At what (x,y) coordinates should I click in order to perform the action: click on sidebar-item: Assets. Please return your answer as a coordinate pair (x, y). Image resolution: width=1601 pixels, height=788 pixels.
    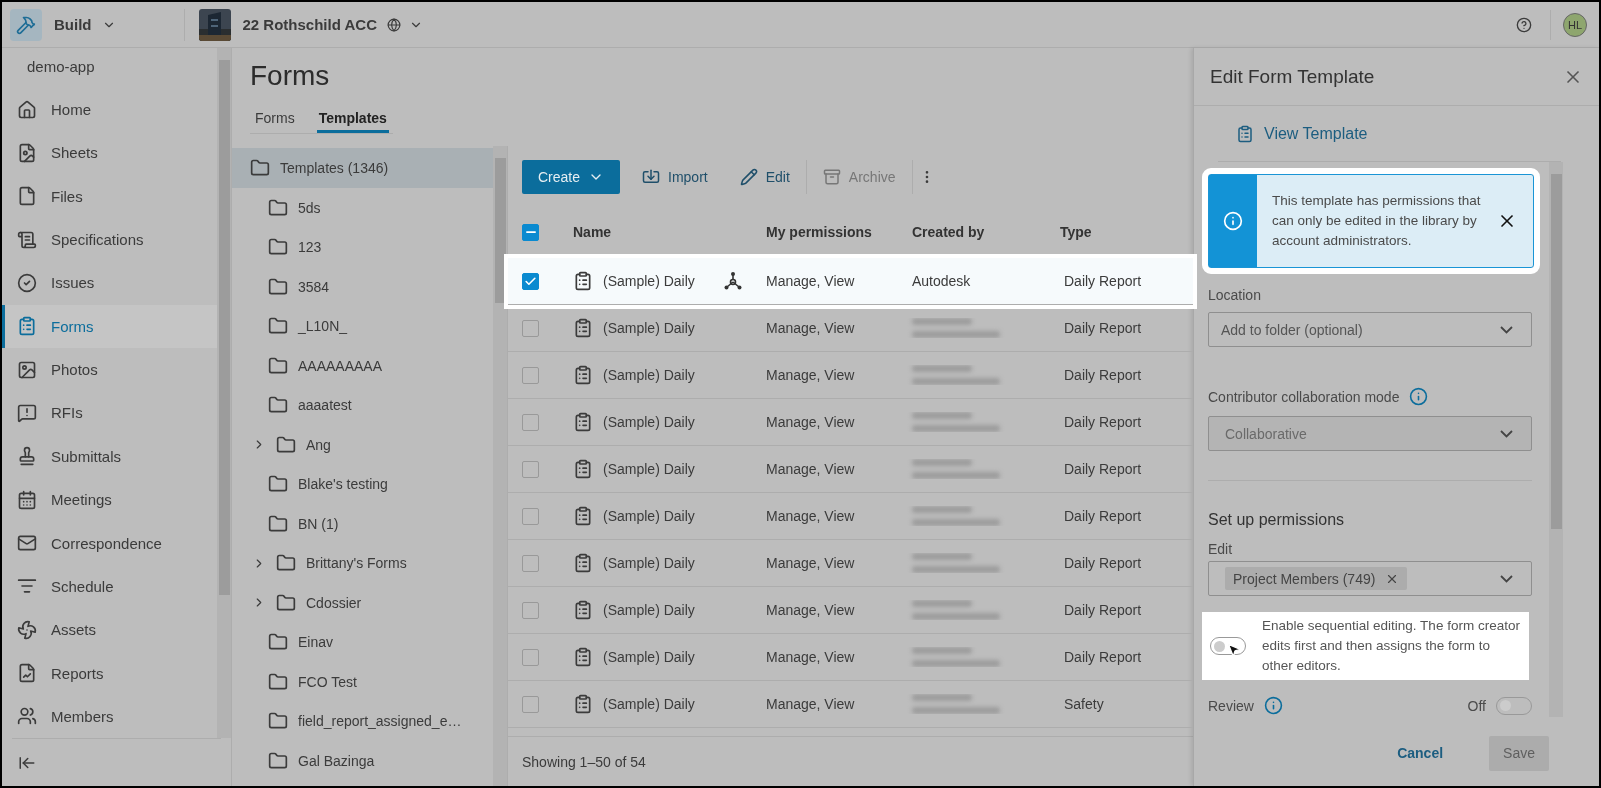
    Looking at the image, I should click on (109, 630).